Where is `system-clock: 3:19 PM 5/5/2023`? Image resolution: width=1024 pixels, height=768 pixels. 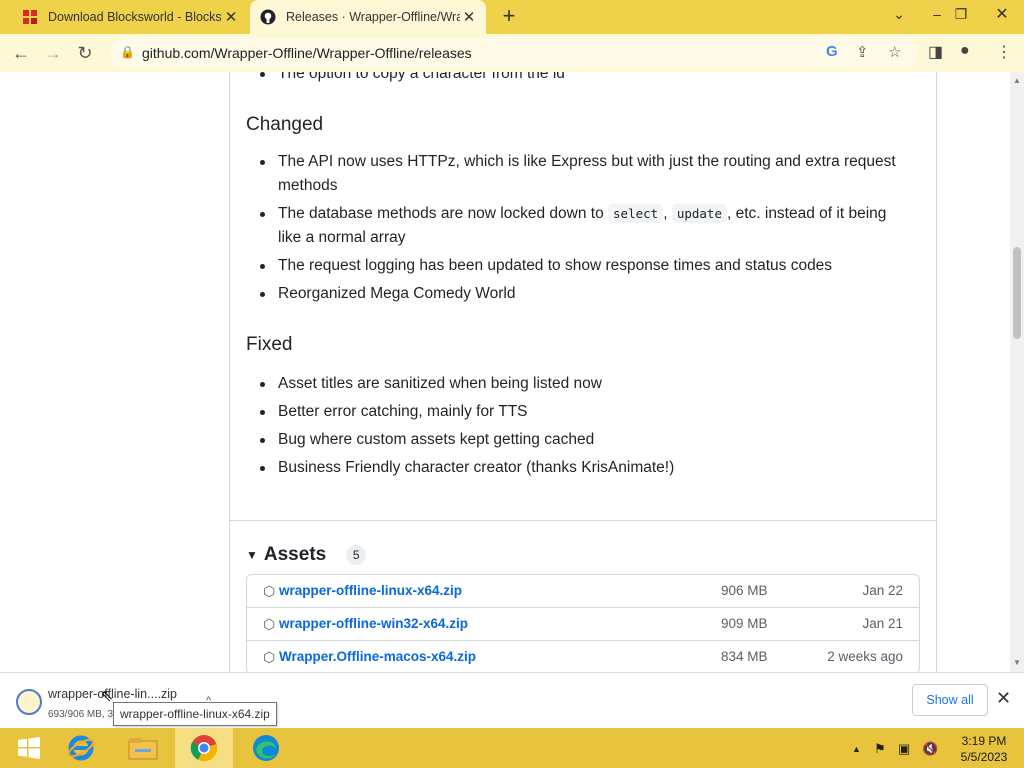 system-clock: 3:19 PM 5/5/2023 is located at coordinates (984, 749).